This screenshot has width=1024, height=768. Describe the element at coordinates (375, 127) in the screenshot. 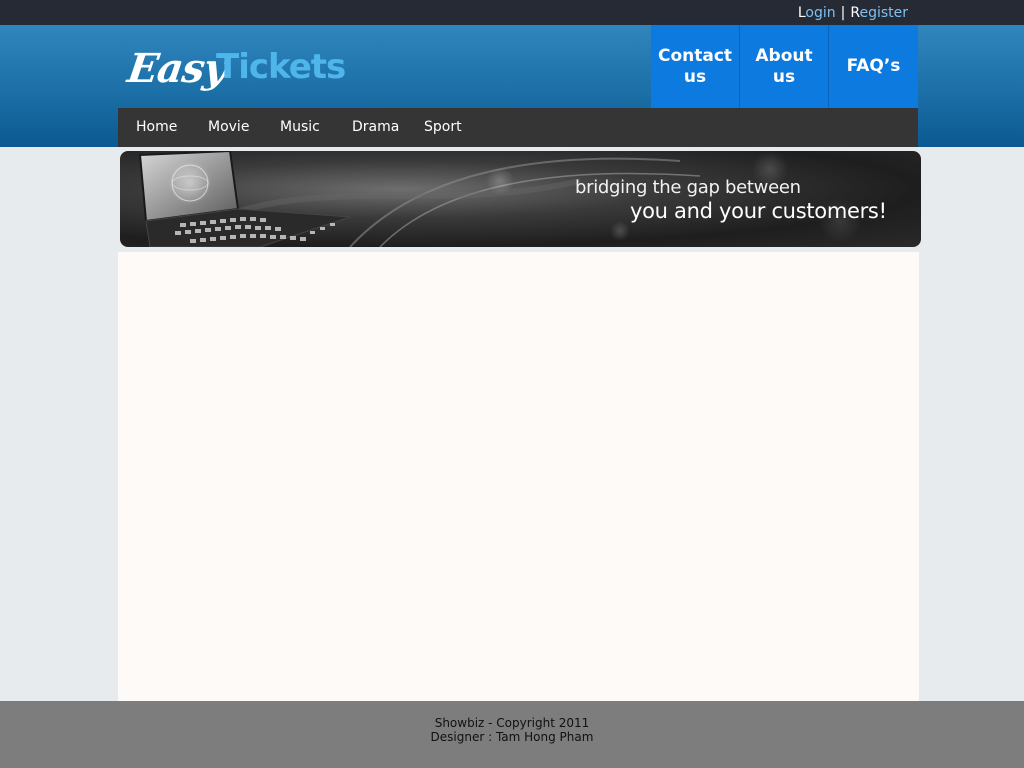

I see `nav-drama: Drama` at that location.